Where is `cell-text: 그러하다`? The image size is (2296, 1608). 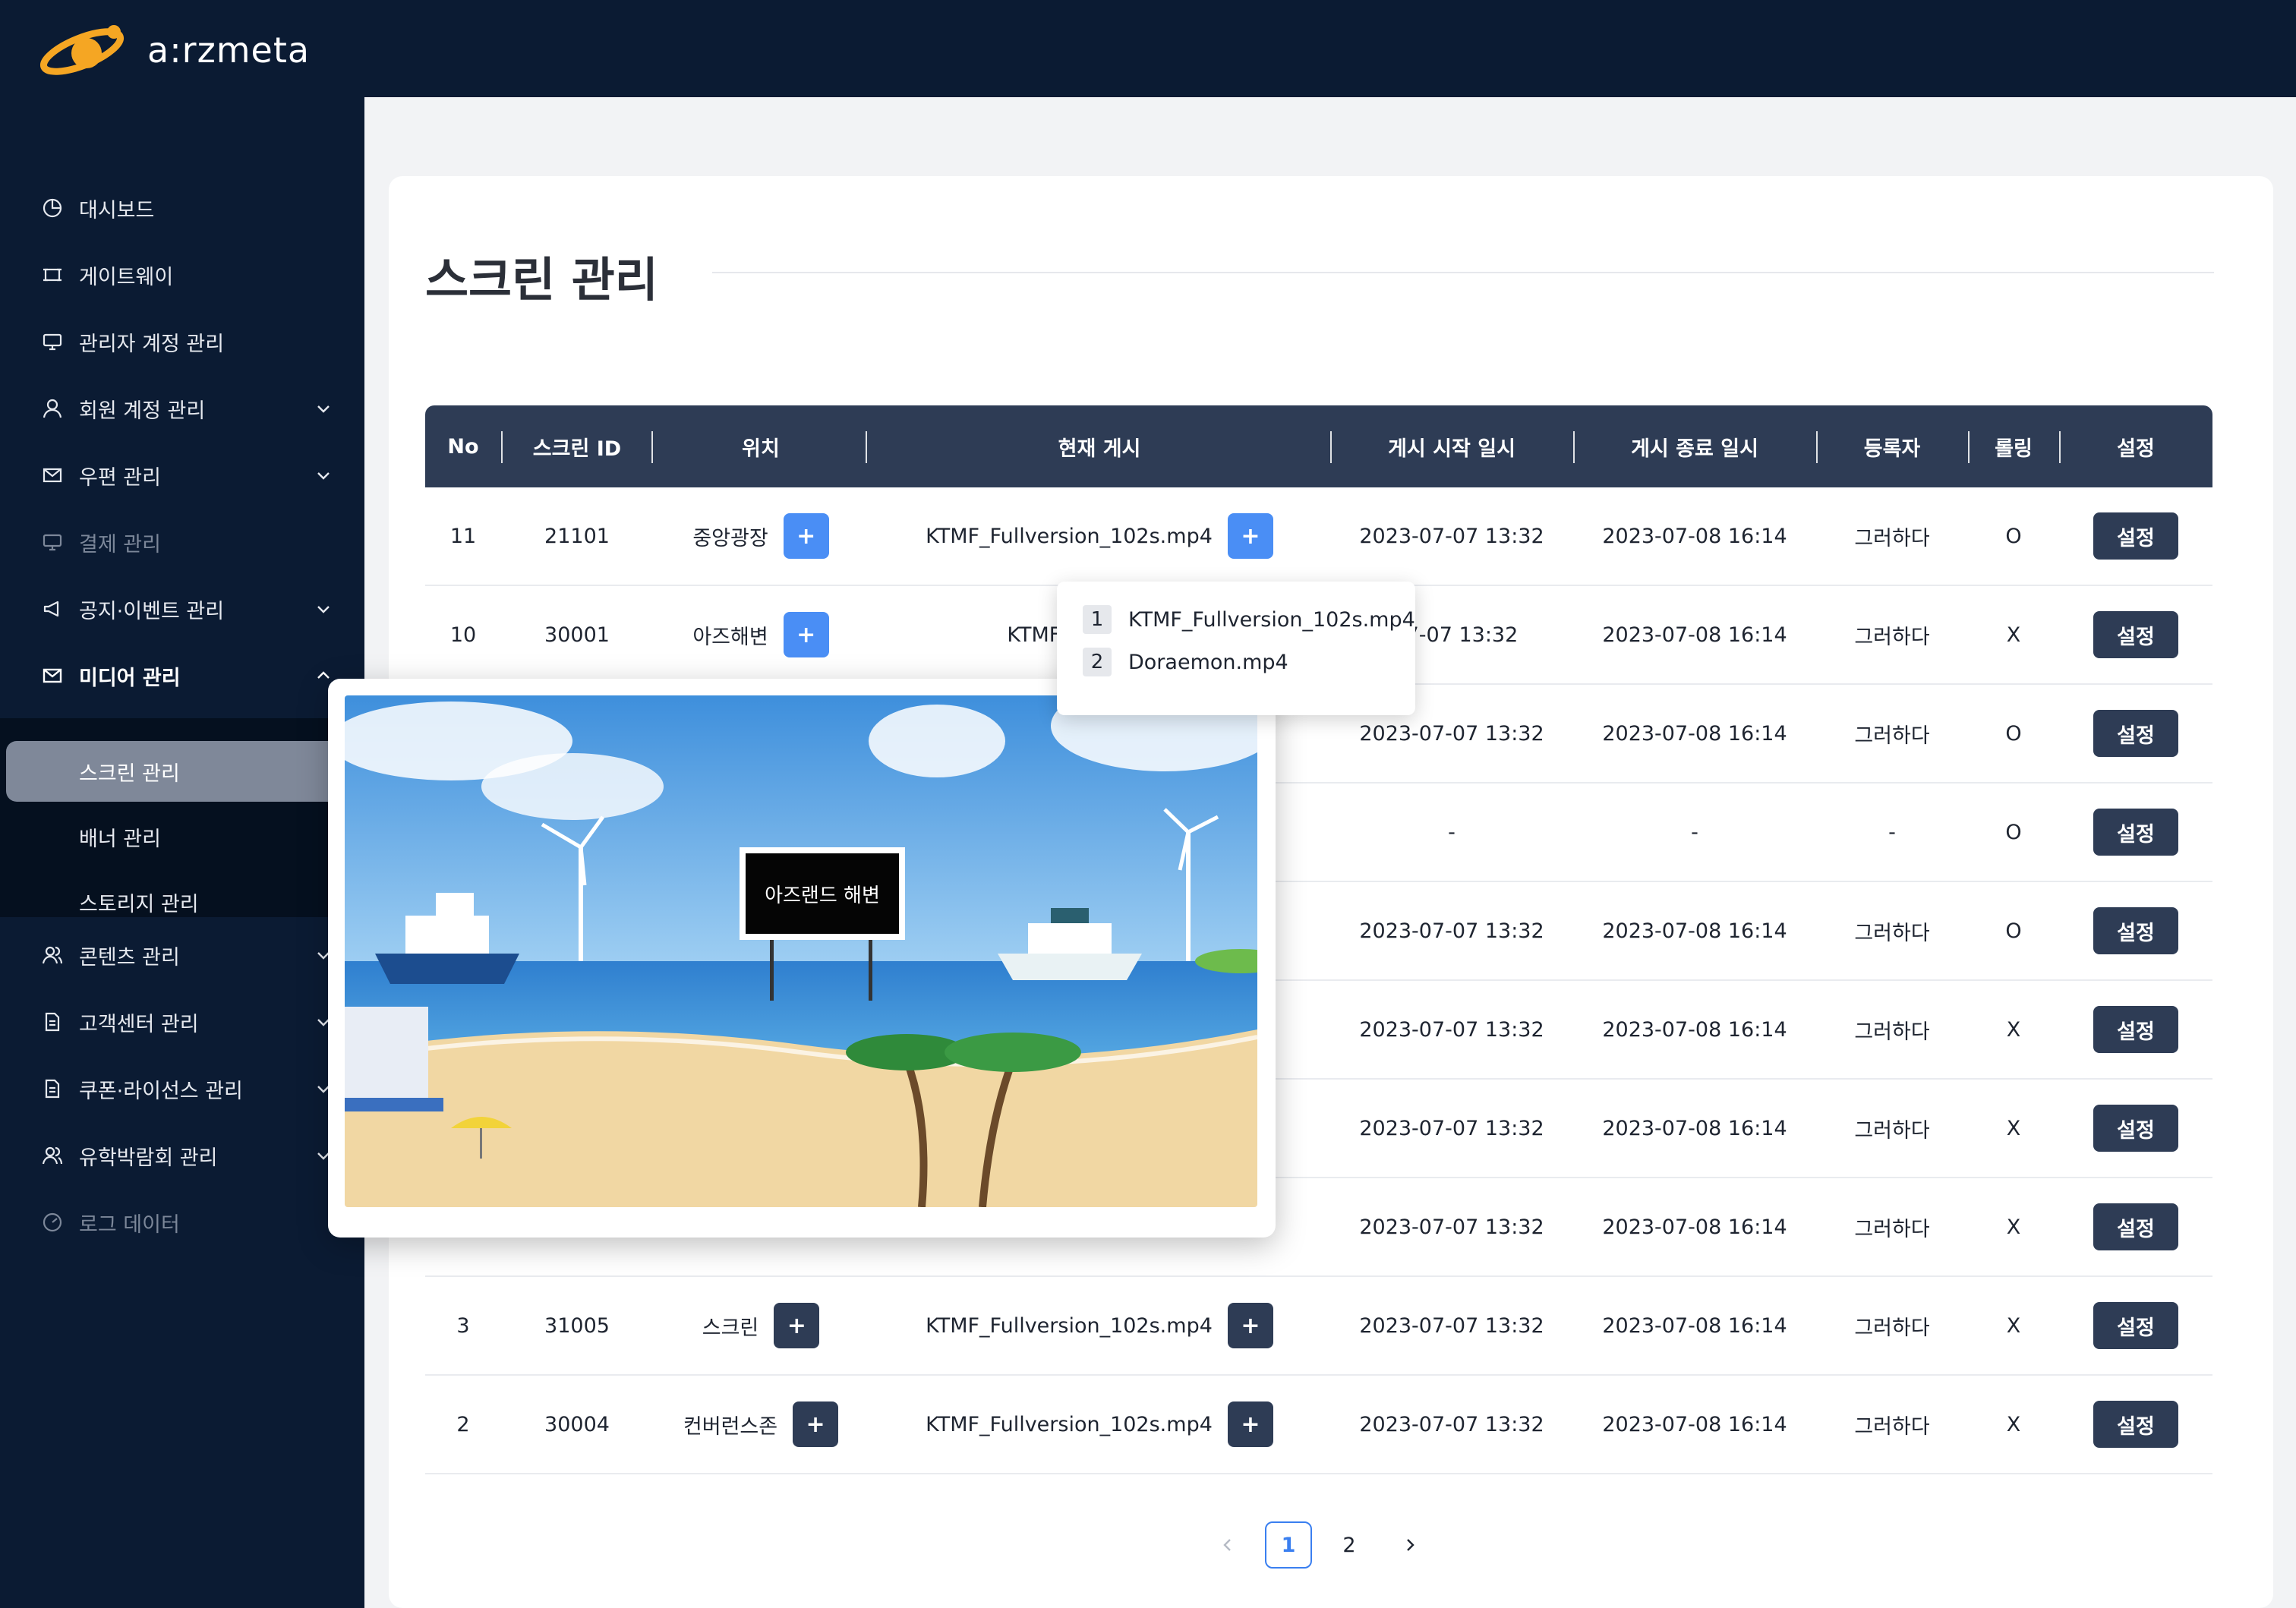 cell-text: 그러하다 is located at coordinates (1892, 1426).